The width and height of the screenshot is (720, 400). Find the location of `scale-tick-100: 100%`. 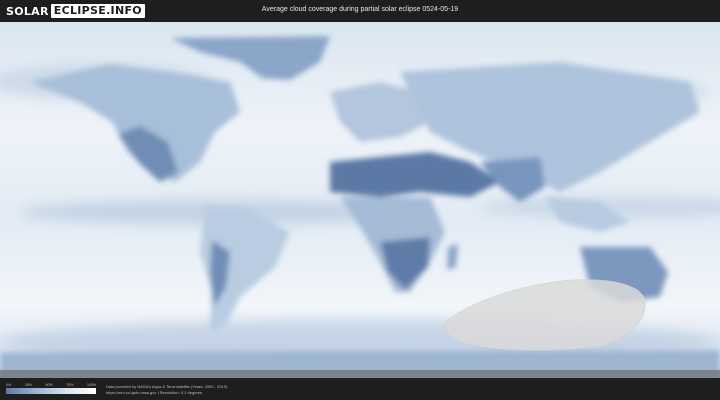

scale-tick-100: 100% is located at coordinates (91, 385).